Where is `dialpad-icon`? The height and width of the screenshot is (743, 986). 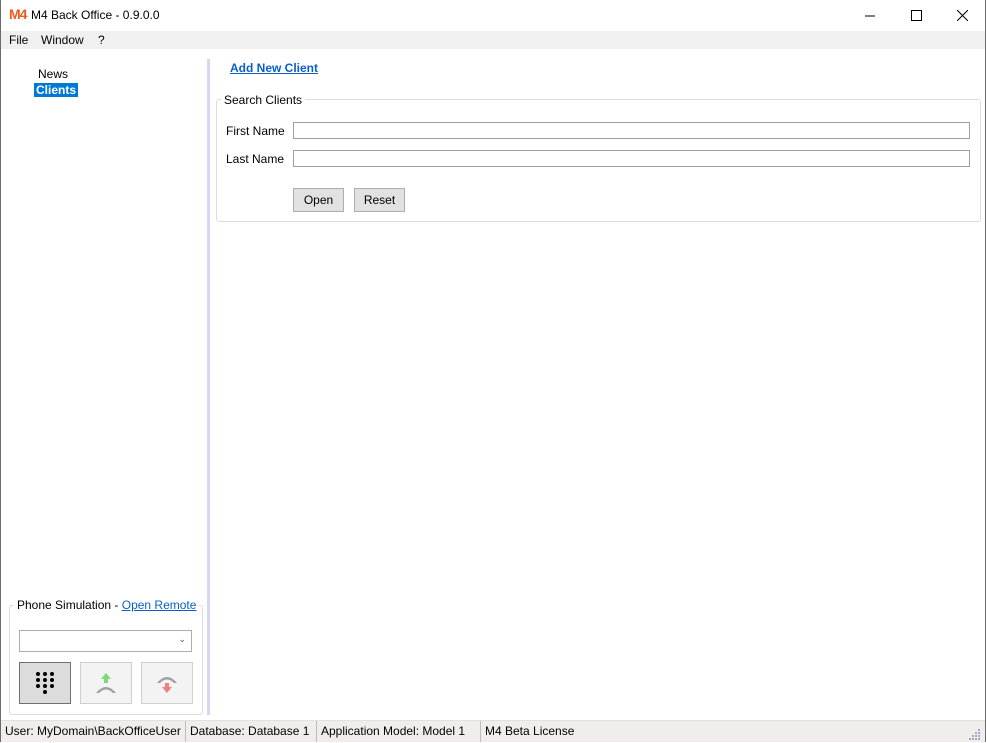 dialpad-icon is located at coordinates (45, 683).